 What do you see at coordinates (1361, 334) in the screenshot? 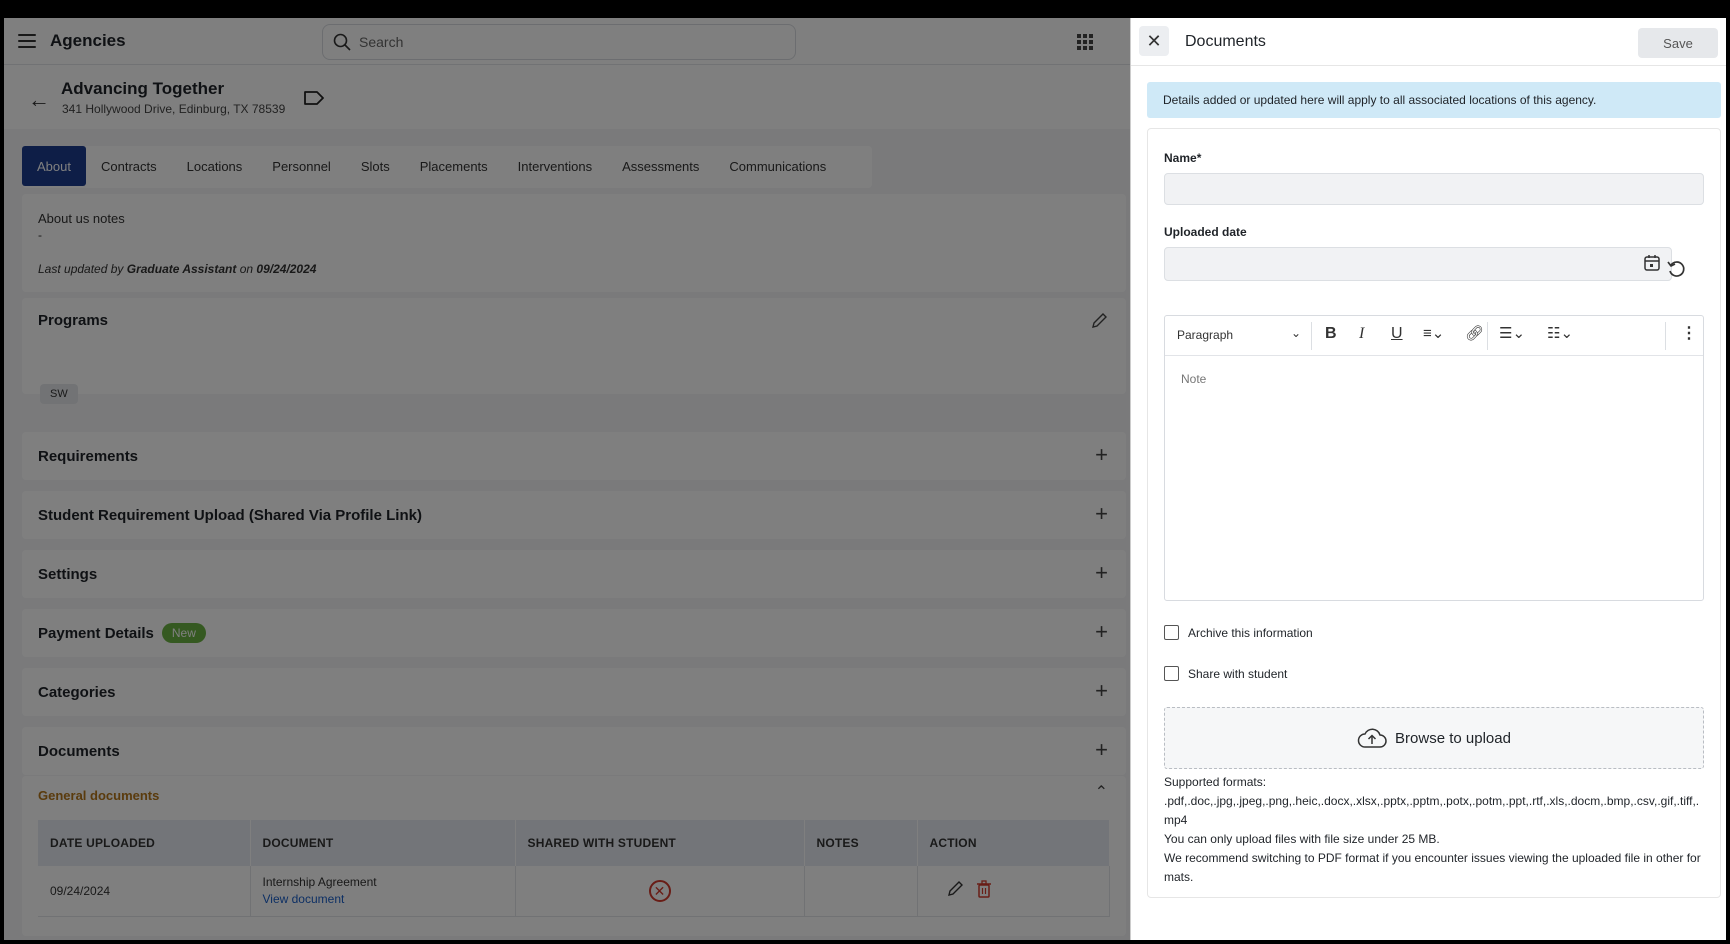
I see `italic-icon: I` at bounding box center [1361, 334].